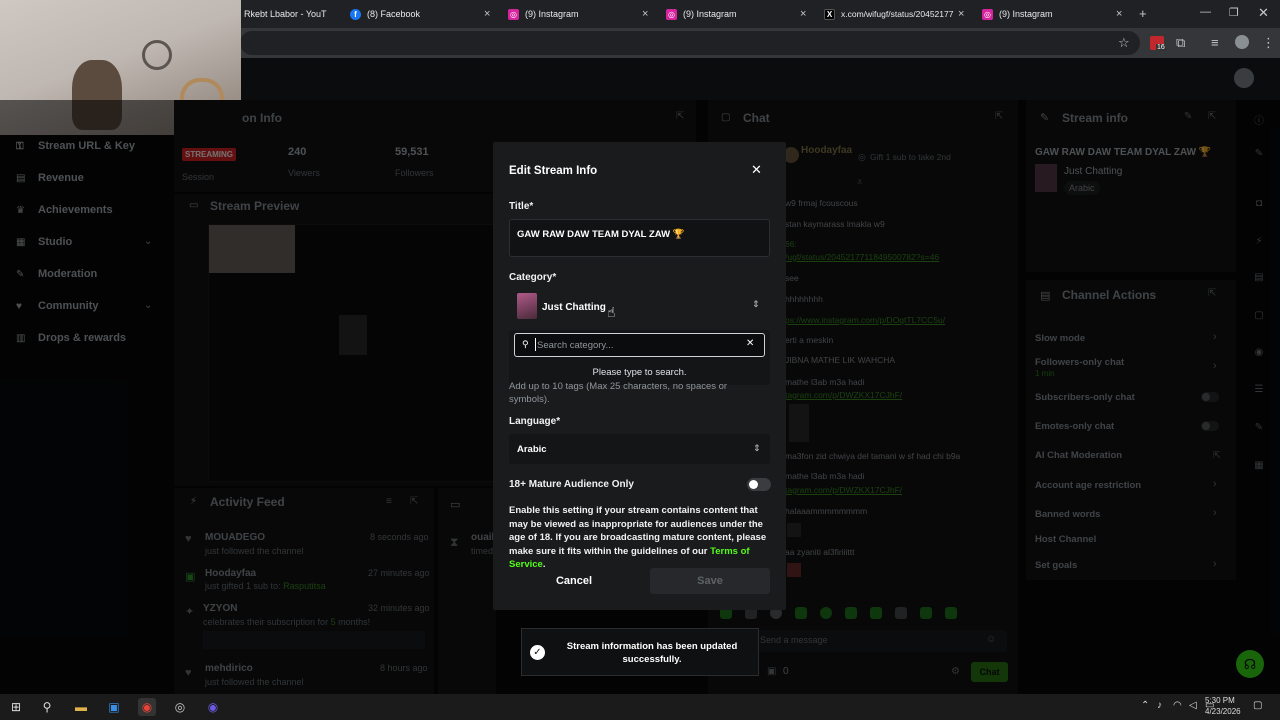  Describe the element at coordinates (1056, 565) in the screenshot. I see `action-set-goals: Set goals` at that location.